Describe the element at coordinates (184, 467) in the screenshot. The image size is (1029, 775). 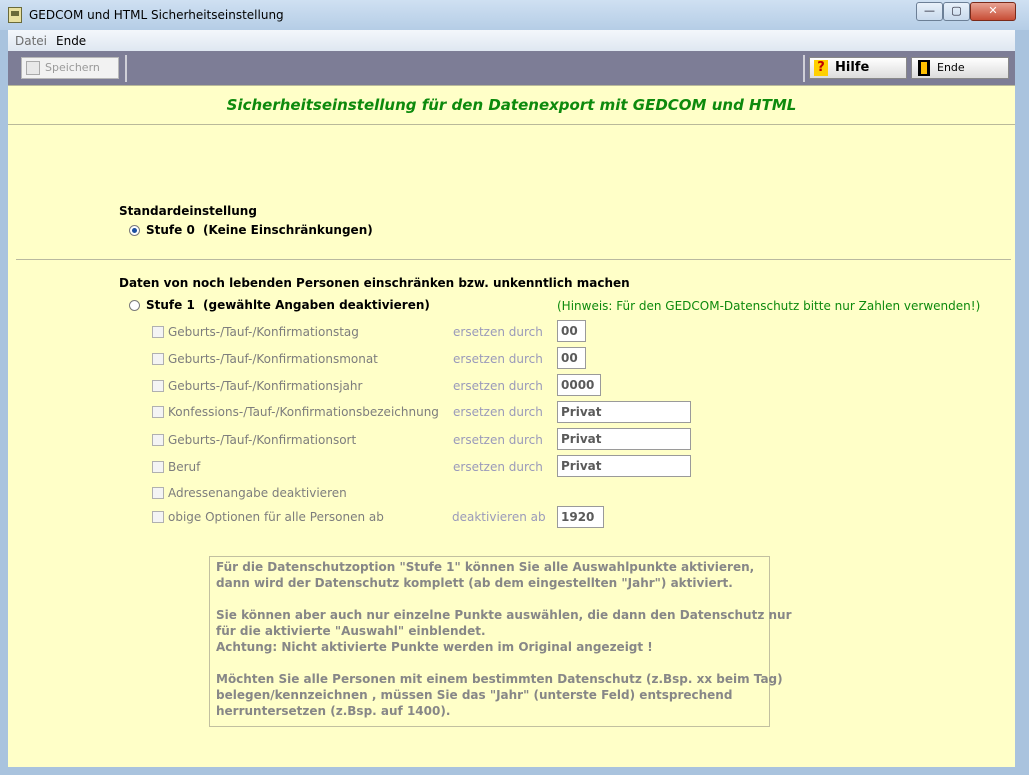
I see `option-label: Beruf` at that location.